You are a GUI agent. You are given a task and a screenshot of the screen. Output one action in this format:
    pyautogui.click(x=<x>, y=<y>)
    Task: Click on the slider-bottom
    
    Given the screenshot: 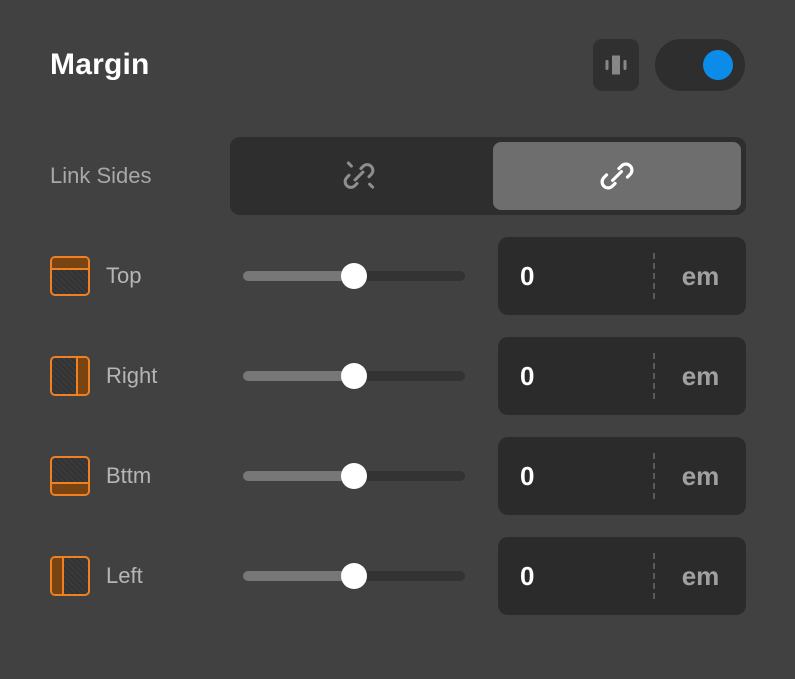 What is the action you would take?
    pyautogui.click(x=354, y=476)
    